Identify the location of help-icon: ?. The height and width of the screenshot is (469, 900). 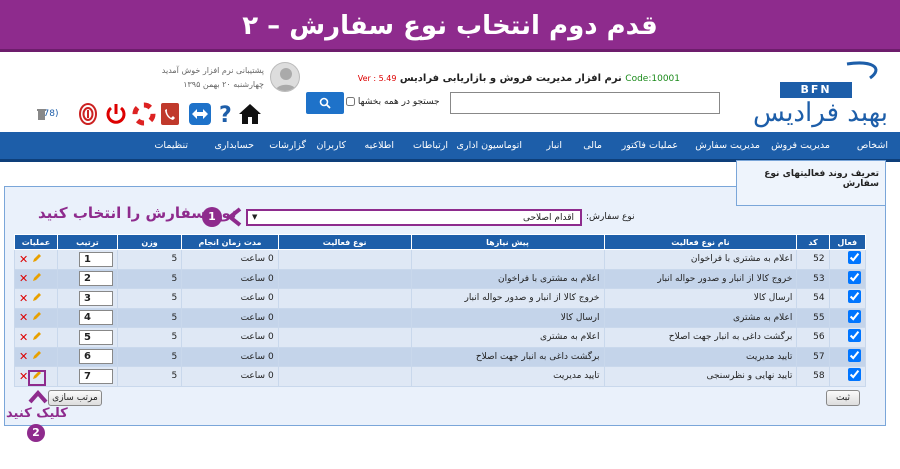
(226, 114).